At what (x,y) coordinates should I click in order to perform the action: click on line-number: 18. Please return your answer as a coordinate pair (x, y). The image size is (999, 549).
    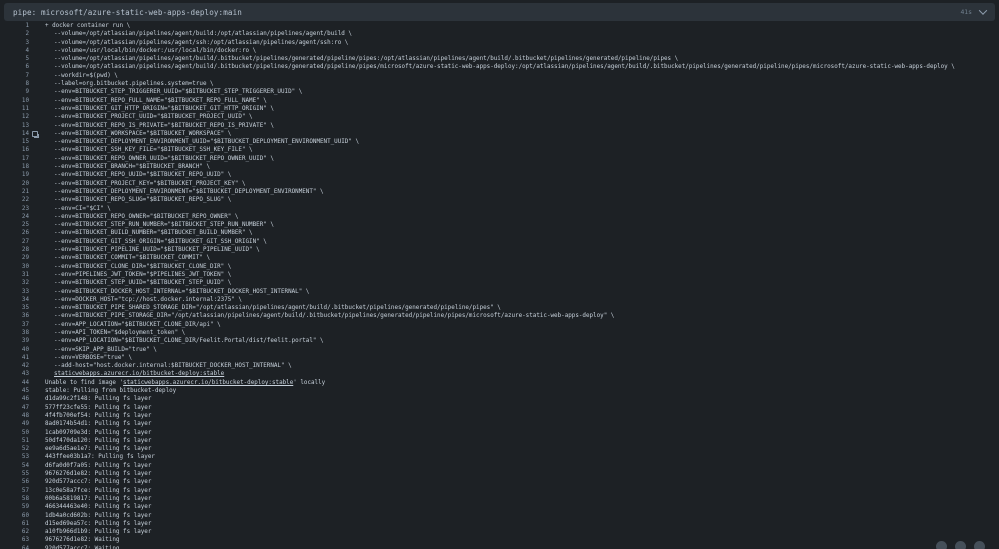
    Looking at the image, I should click on (16, 167).